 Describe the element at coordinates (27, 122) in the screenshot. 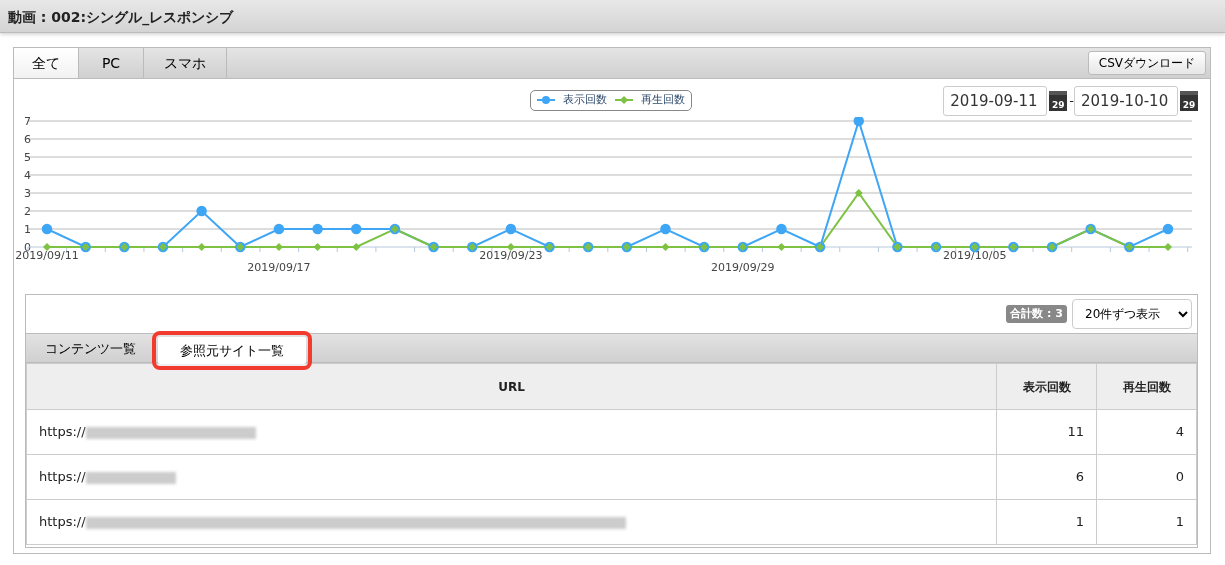

I see `y-axis-label: 7` at that location.